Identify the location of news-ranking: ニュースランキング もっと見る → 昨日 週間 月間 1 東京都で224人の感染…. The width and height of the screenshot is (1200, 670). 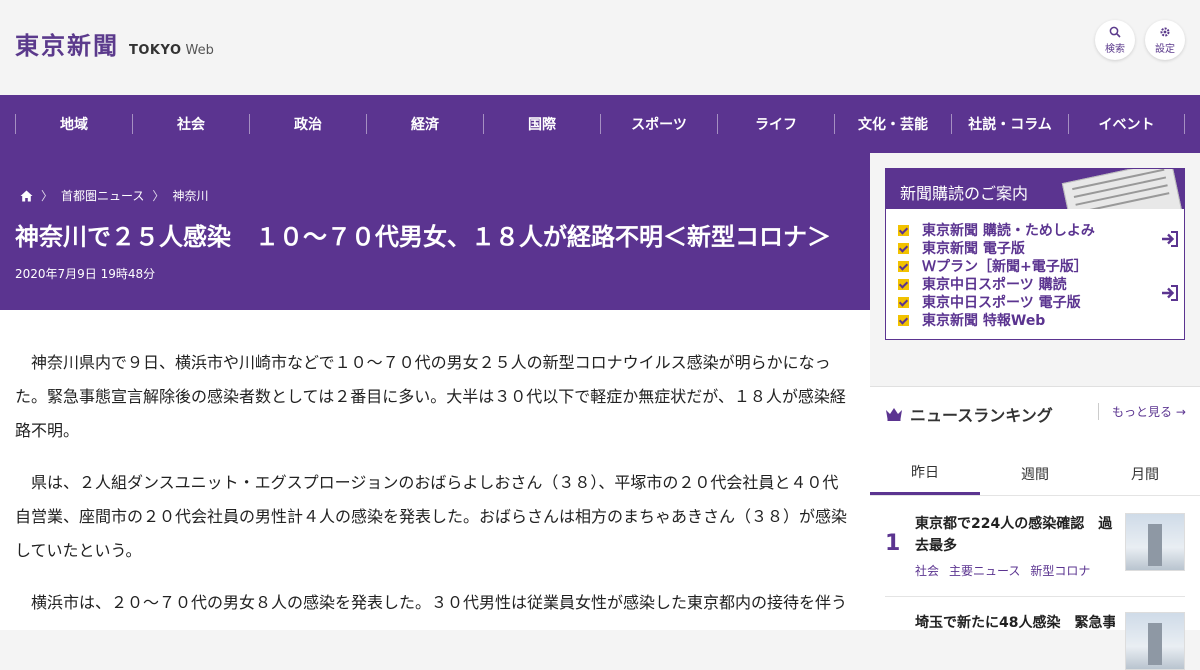
(1035, 528).